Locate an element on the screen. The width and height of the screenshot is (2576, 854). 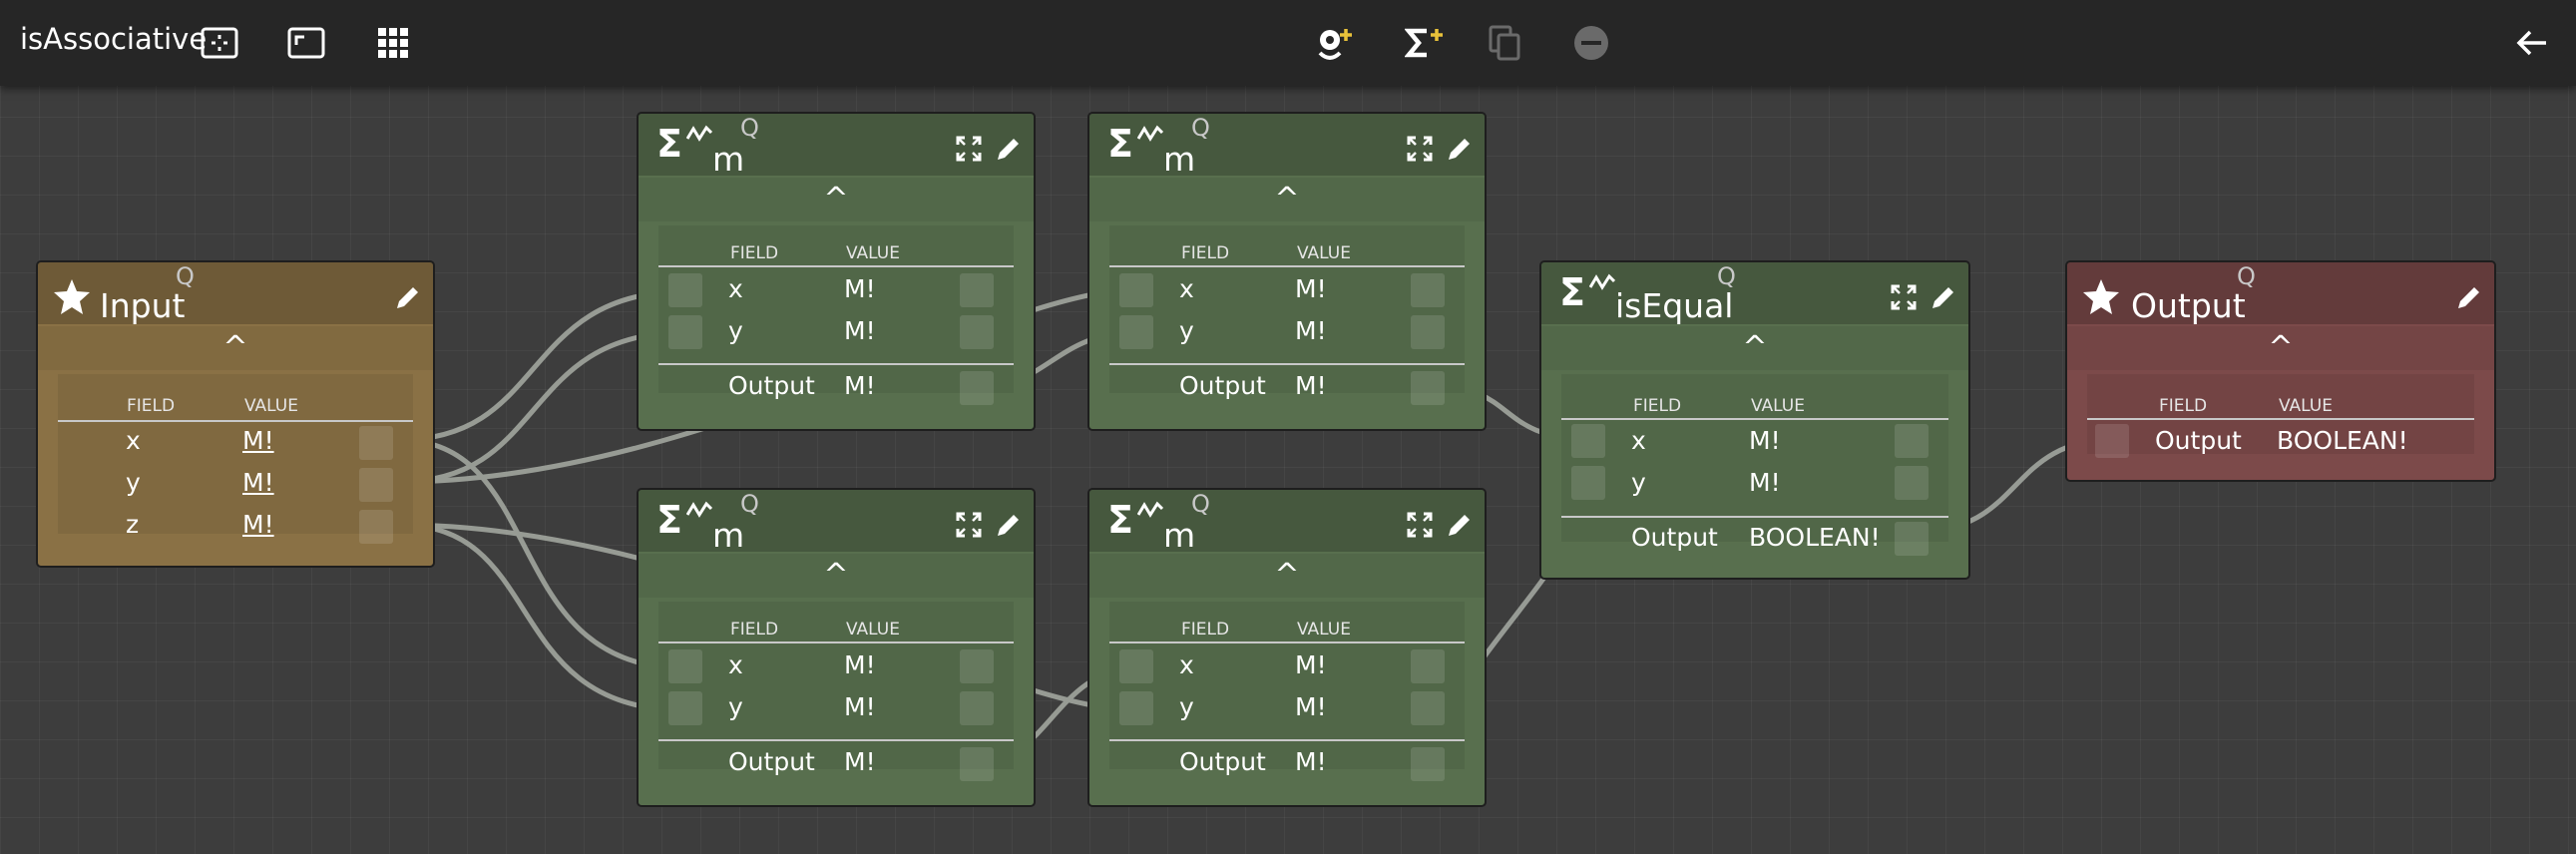
copy-icon is located at coordinates (1504, 43).